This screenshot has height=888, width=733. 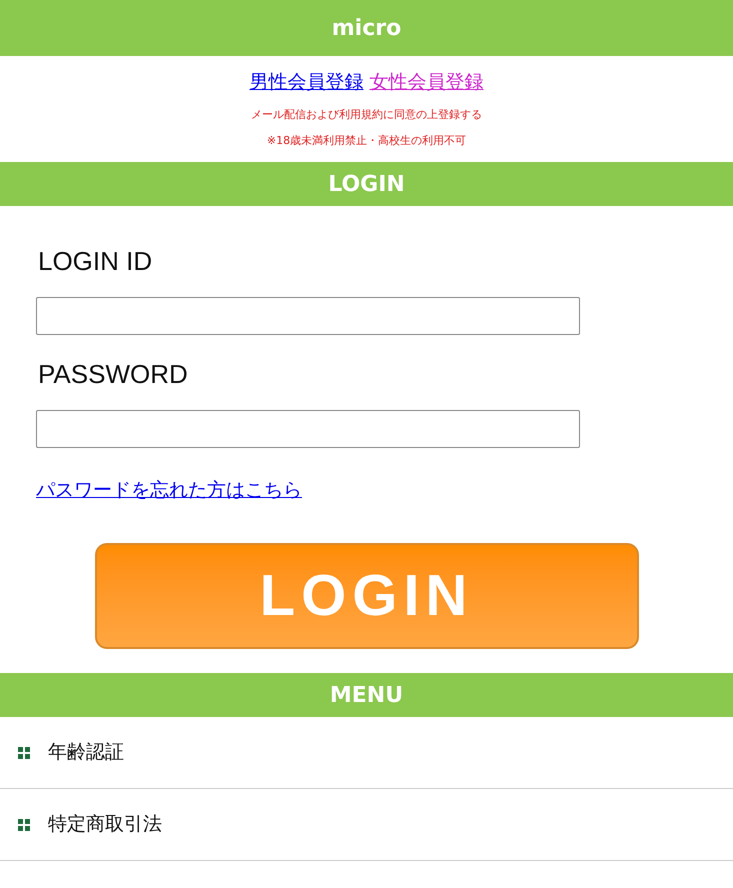 I want to click on menu-item: 特定商取引法, so click(x=105, y=824).